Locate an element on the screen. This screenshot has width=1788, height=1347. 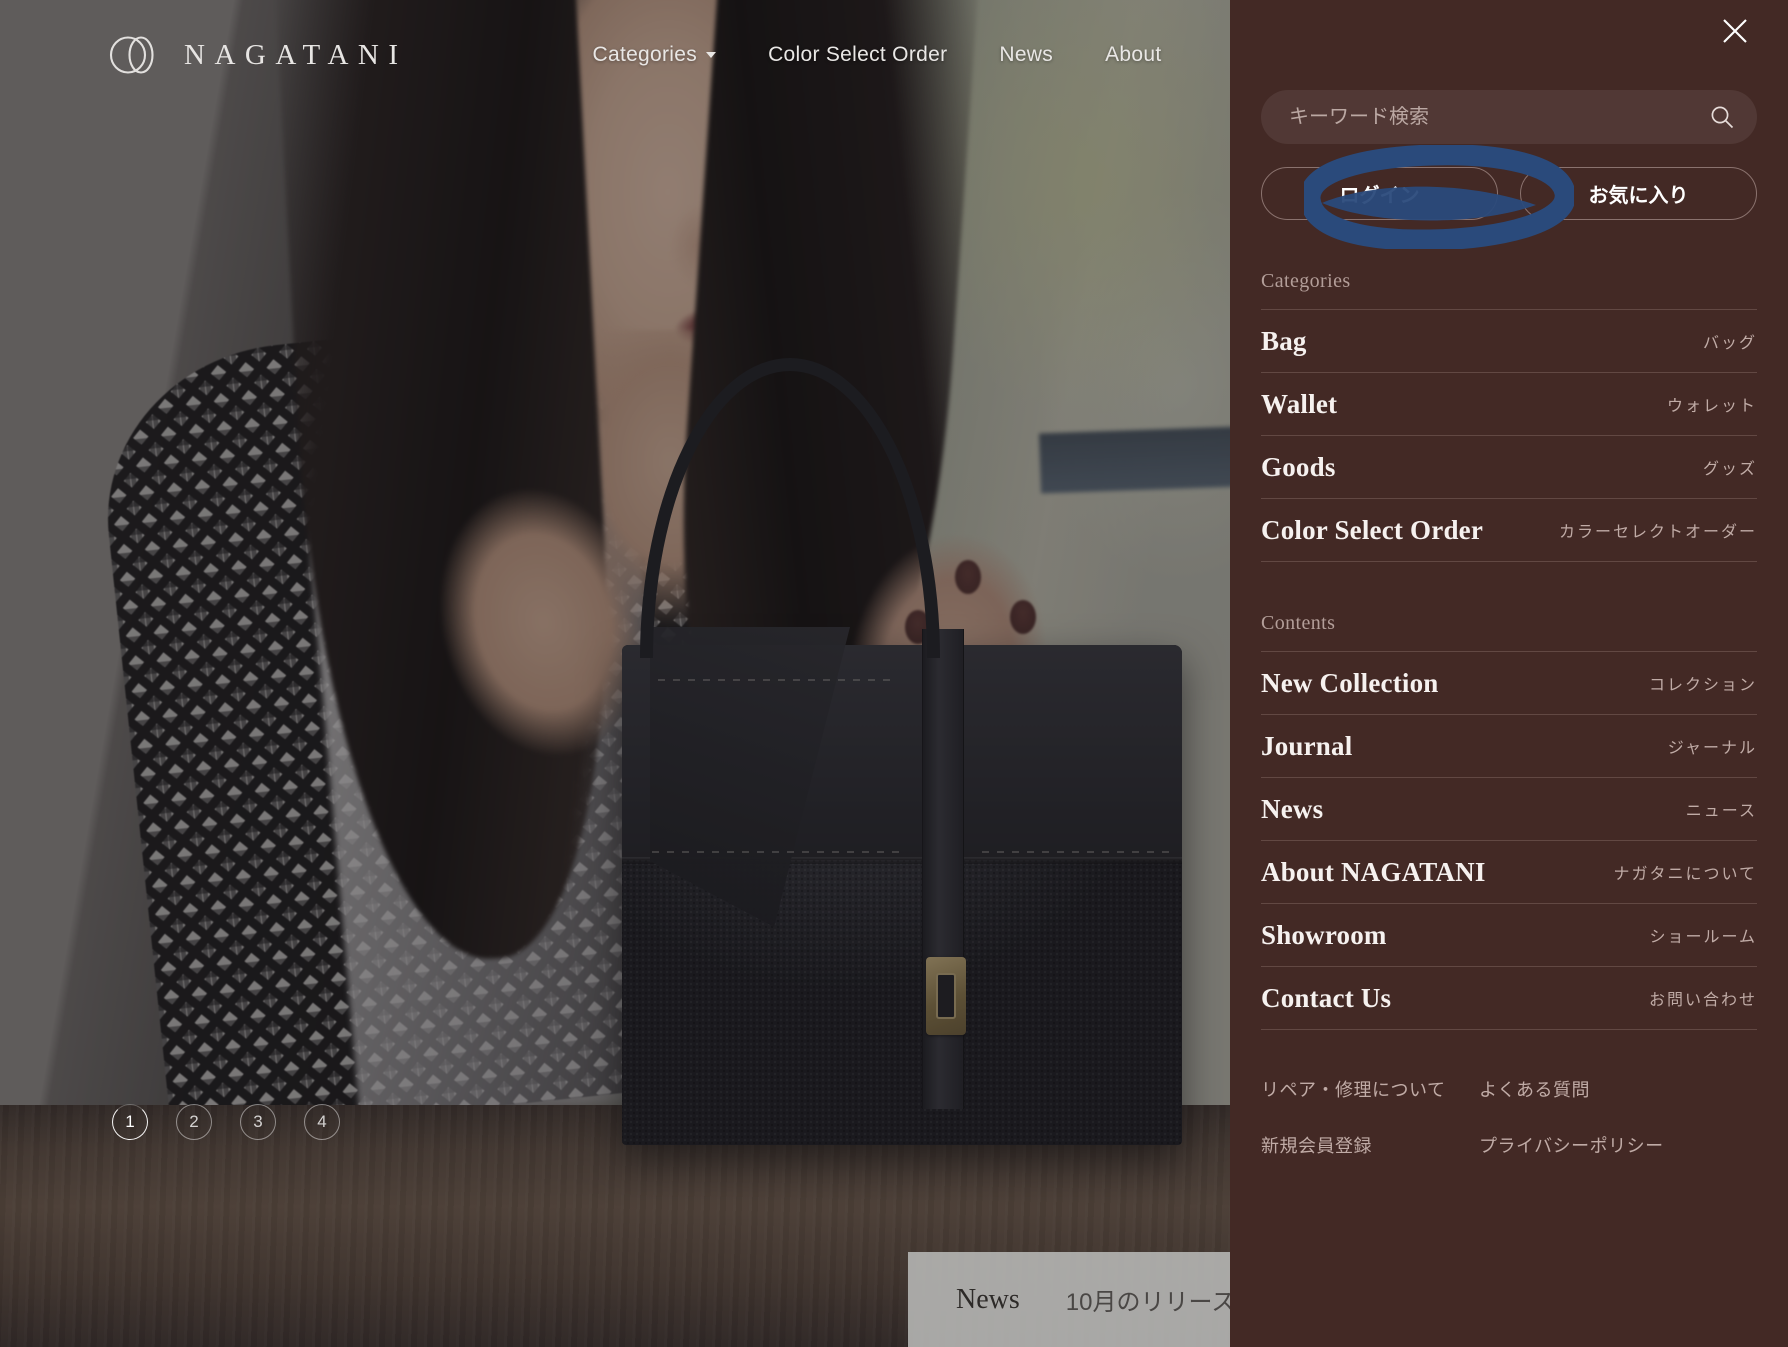
close-icon is located at coordinates (1735, 31).